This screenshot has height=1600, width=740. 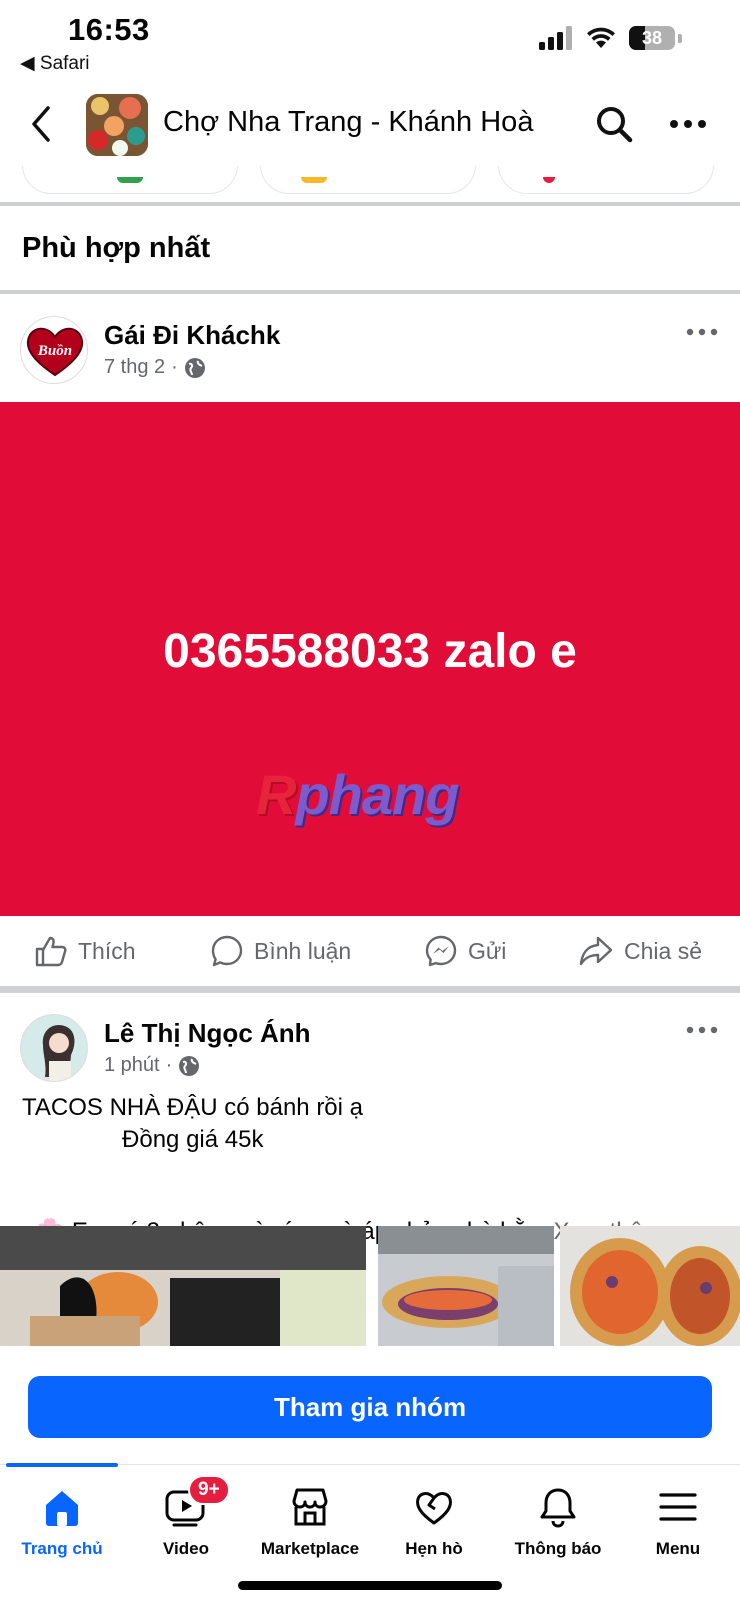 What do you see at coordinates (51, 951) in the screenshot?
I see `like-icon` at bounding box center [51, 951].